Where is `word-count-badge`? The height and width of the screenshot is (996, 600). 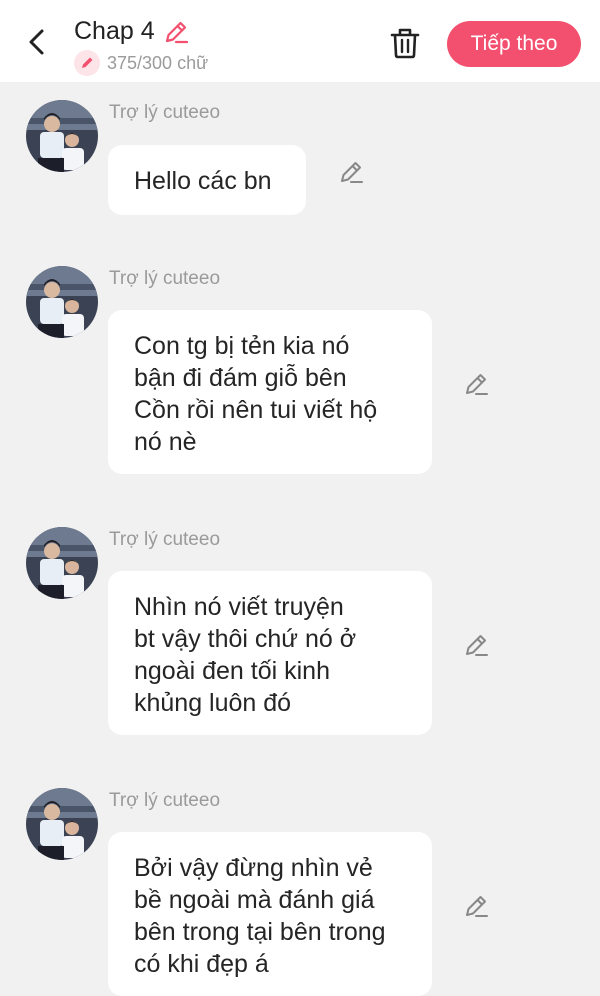
word-count-badge is located at coordinates (87, 63).